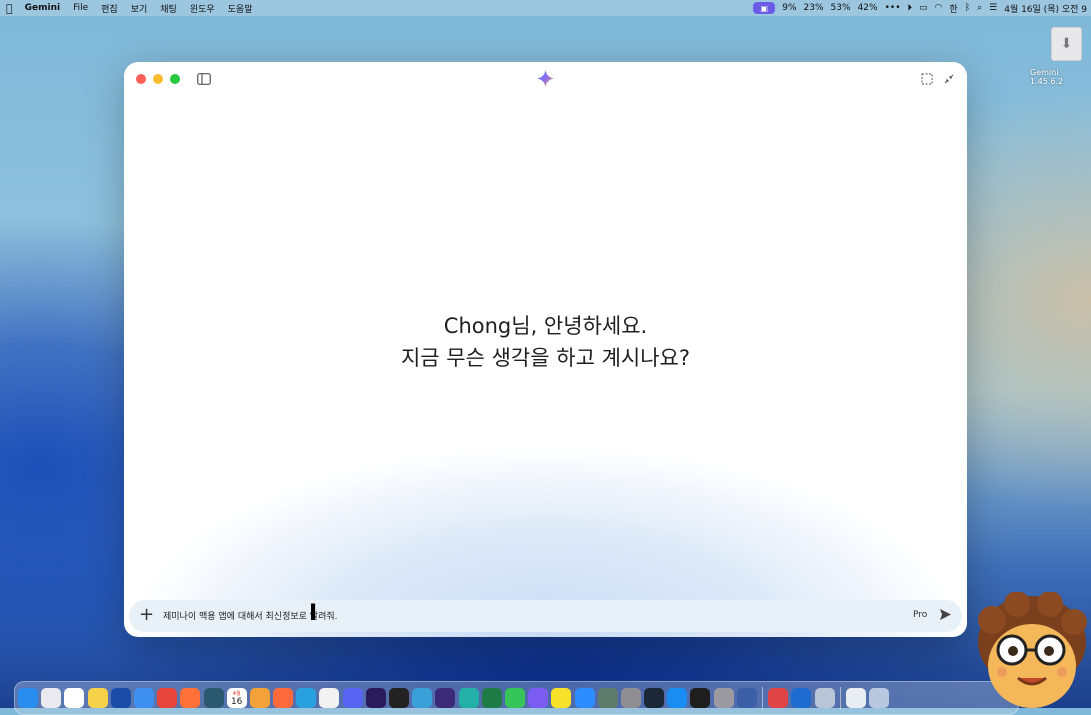 The width and height of the screenshot is (1091, 715). Describe the element at coordinates (700, 698) in the screenshot. I see `terminal-icon` at that location.